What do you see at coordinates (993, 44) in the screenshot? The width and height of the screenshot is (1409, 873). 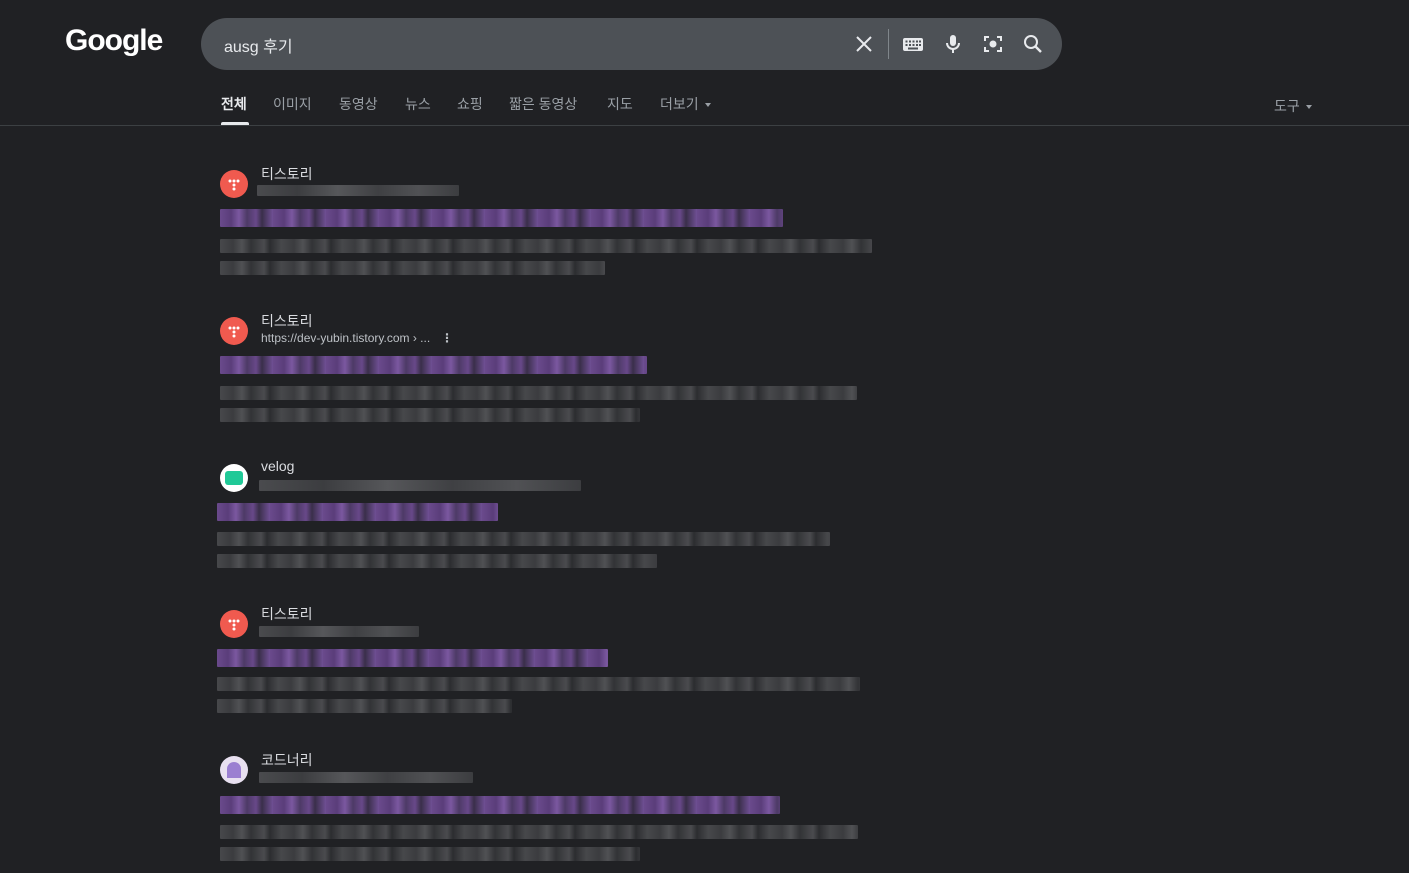 I see `camera-lens-icon` at bounding box center [993, 44].